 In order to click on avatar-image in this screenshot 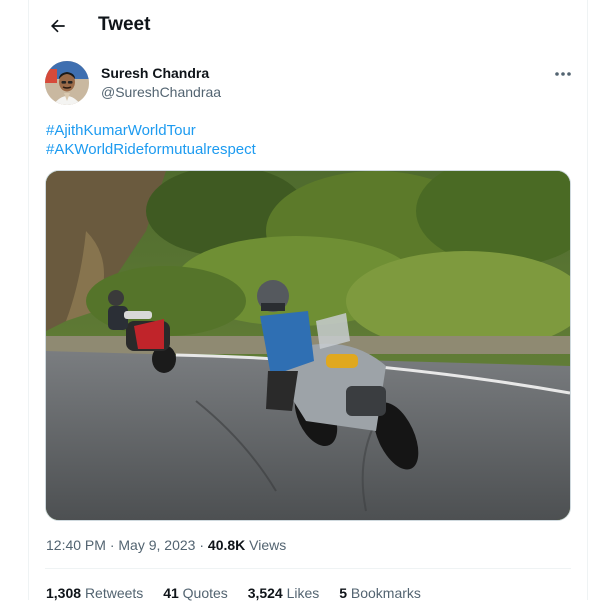, I will do `click(67, 83)`.